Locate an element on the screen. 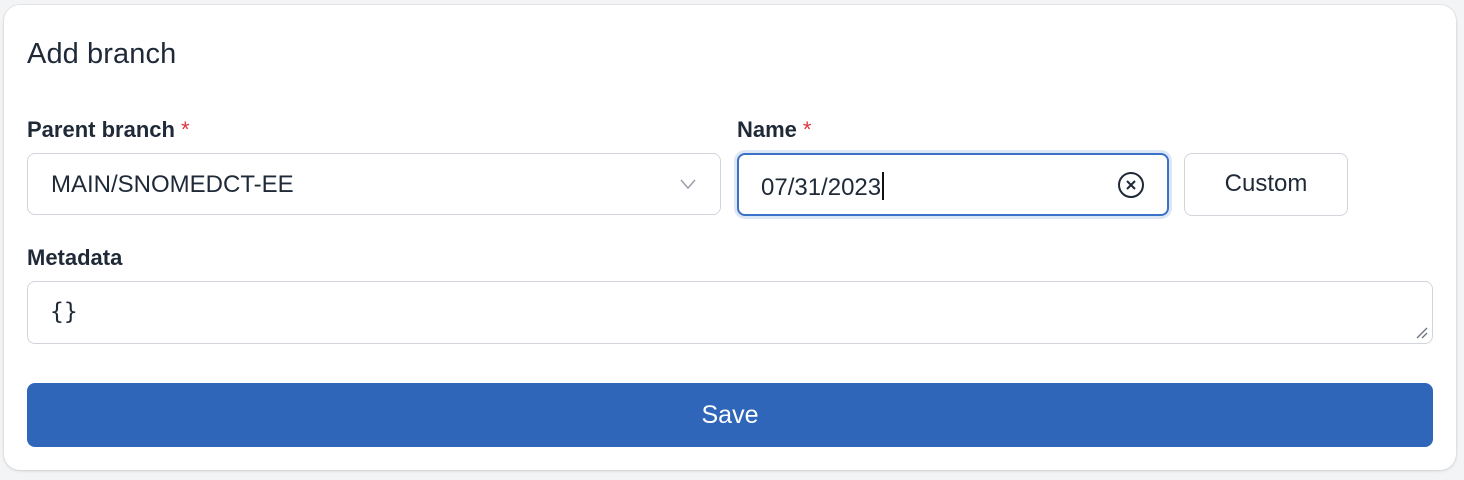 This screenshot has width=1464, height=480. parent-branch-label-text: Parent branch is located at coordinates (101, 129).